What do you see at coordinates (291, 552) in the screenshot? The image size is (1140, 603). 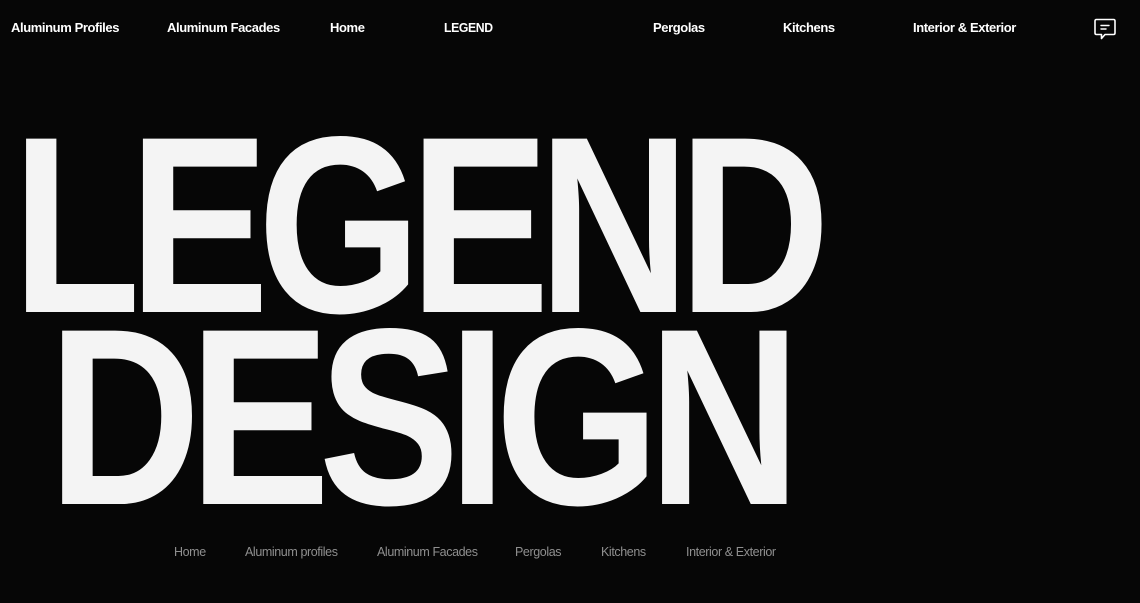 I see `footer-link-aluminum-profiles: Aluminum profiles` at bounding box center [291, 552].